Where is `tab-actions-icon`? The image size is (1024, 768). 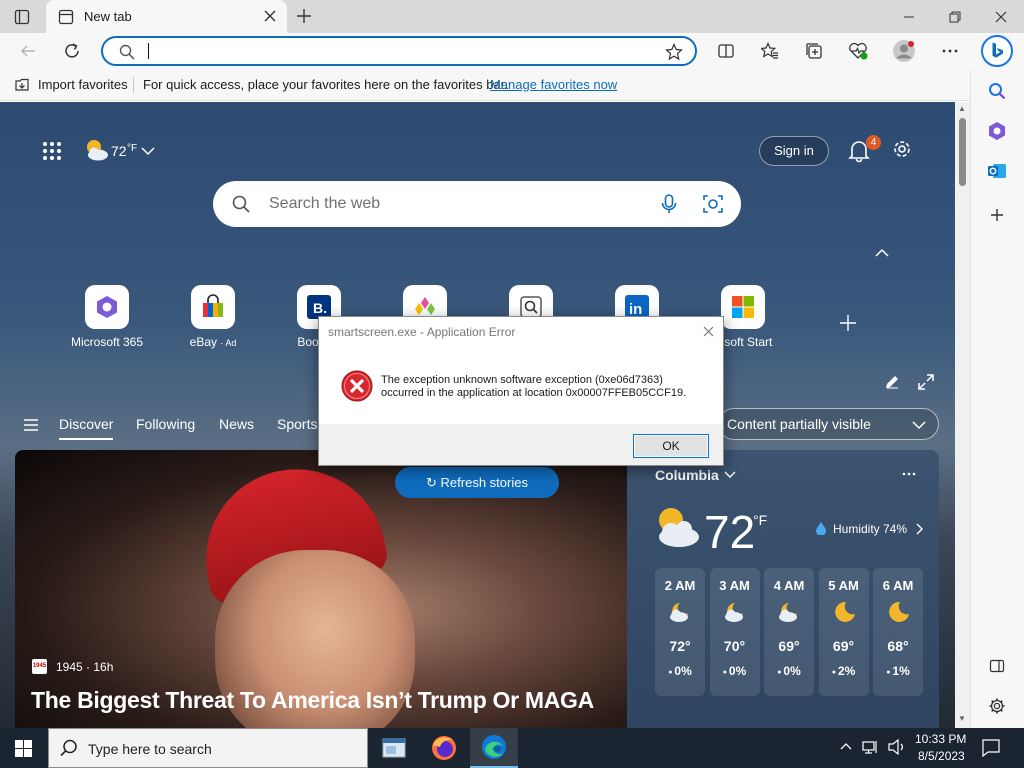
tab-actions-icon is located at coordinates (22, 17).